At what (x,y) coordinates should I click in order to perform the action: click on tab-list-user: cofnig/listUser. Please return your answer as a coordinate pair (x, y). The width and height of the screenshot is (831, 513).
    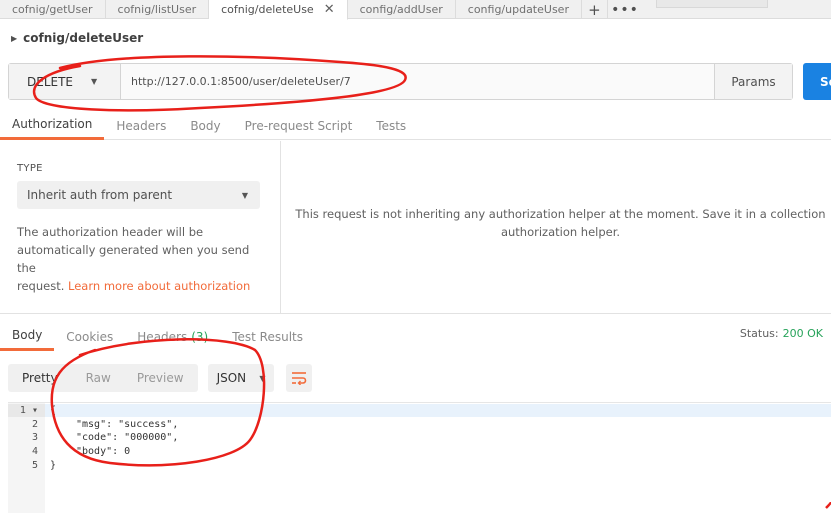
    Looking at the image, I should click on (158, 9).